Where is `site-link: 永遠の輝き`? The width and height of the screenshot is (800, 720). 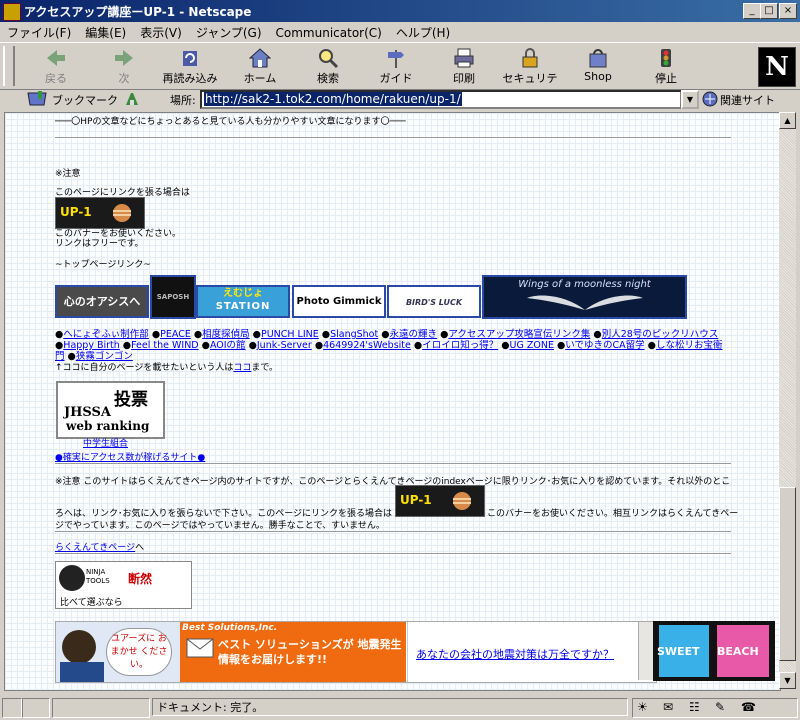 site-link: 永遠の輝き is located at coordinates (414, 334).